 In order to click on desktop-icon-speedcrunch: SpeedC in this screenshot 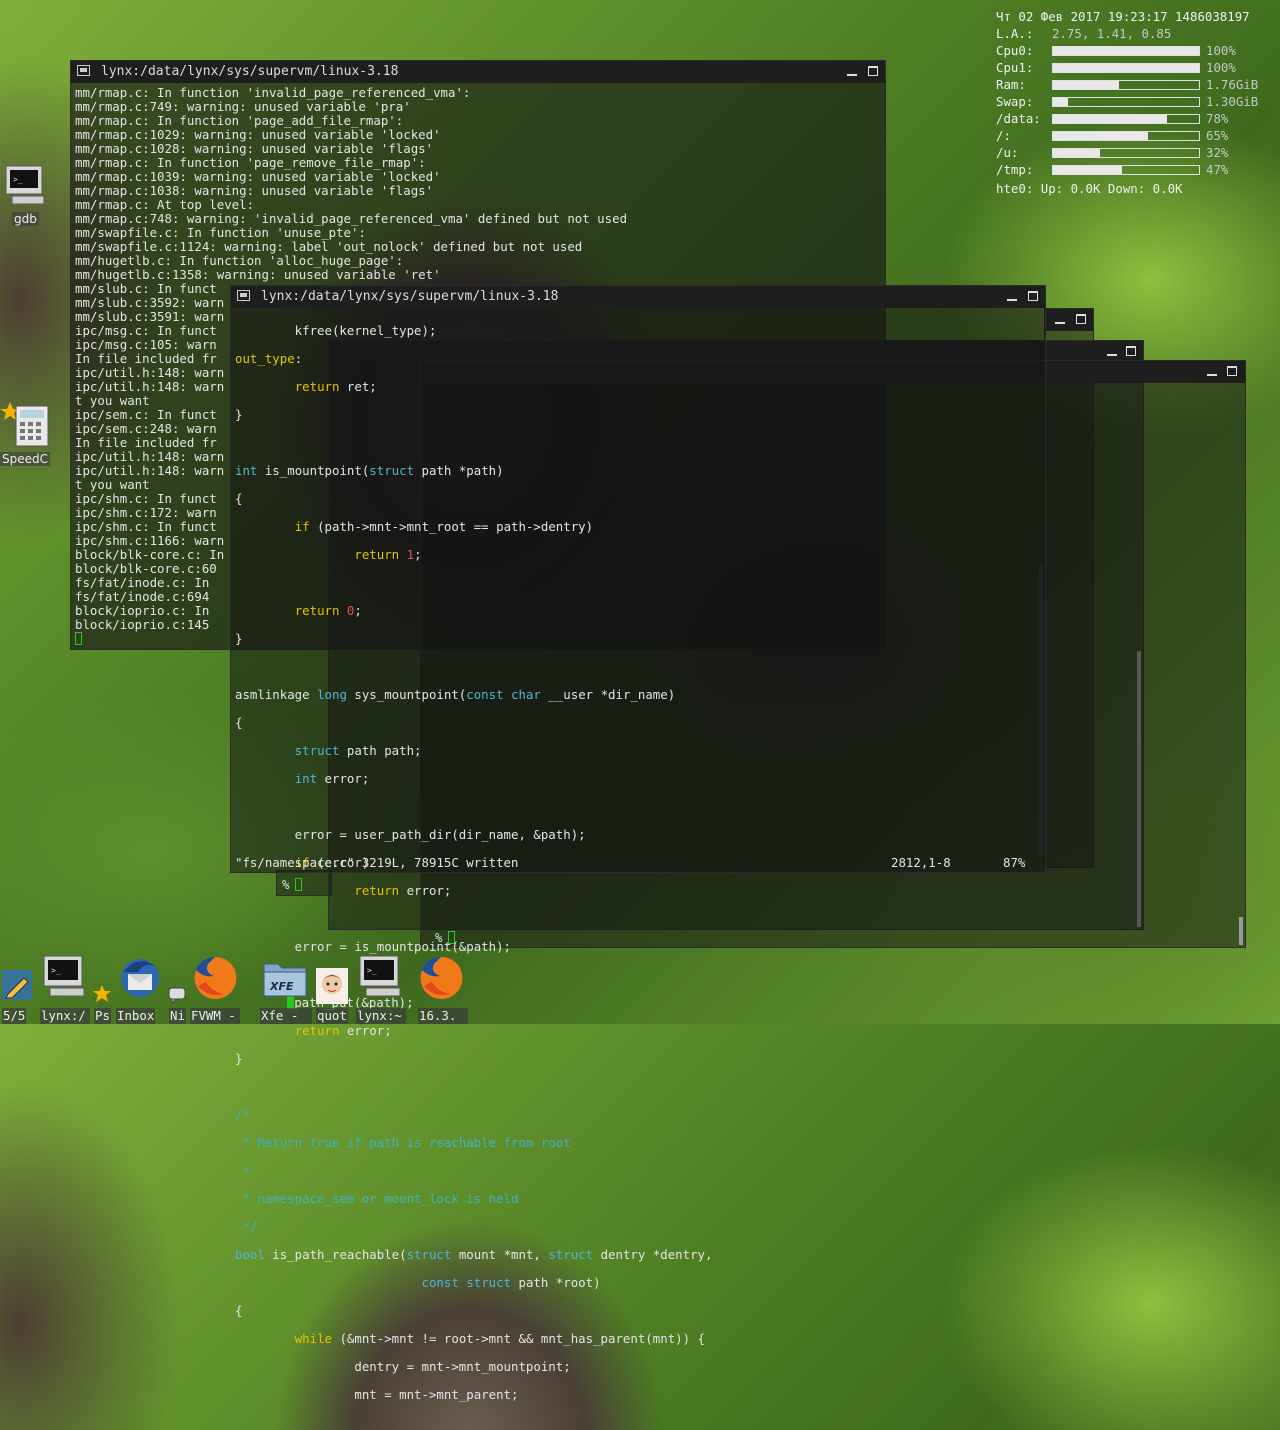, I will do `click(26, 435)`.